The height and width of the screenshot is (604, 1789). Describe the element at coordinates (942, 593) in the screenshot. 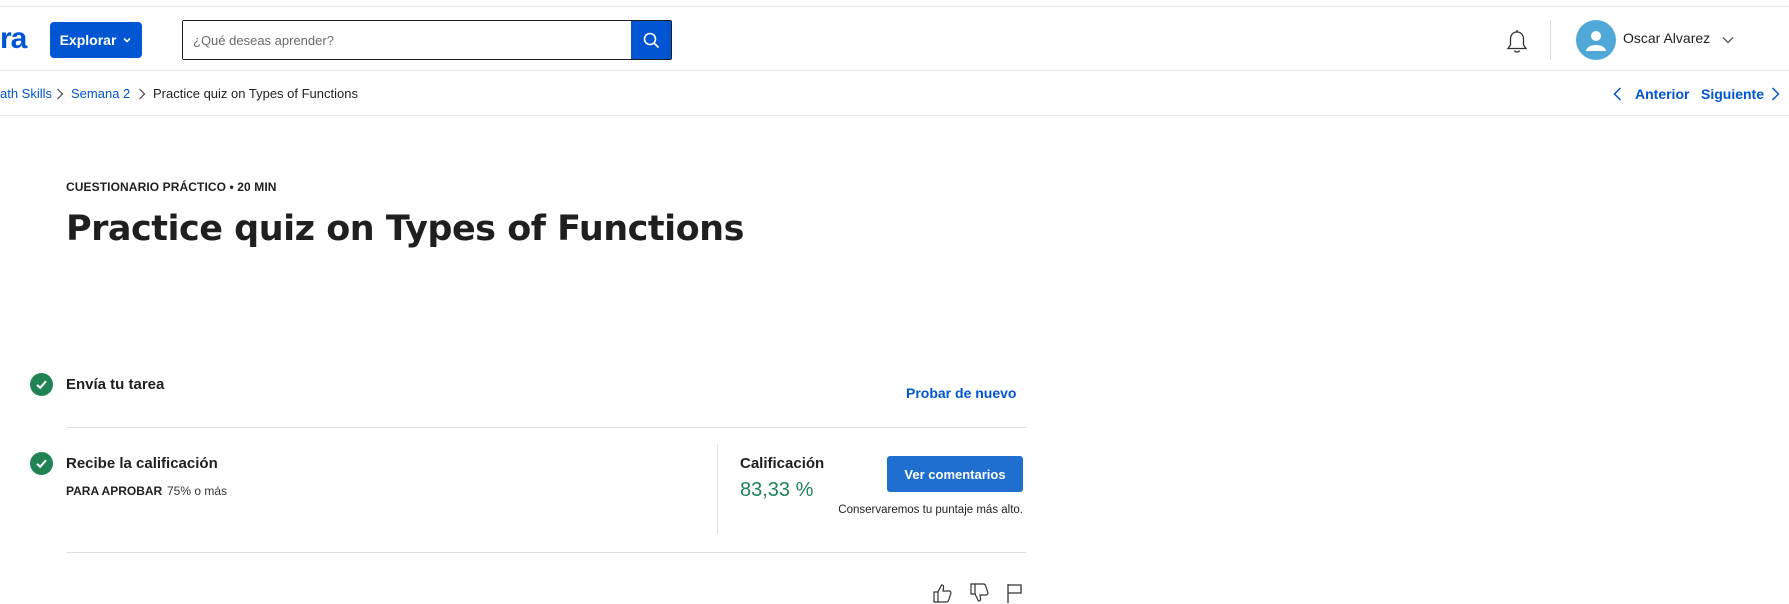

I see `thumbs-up-icon` at that location.